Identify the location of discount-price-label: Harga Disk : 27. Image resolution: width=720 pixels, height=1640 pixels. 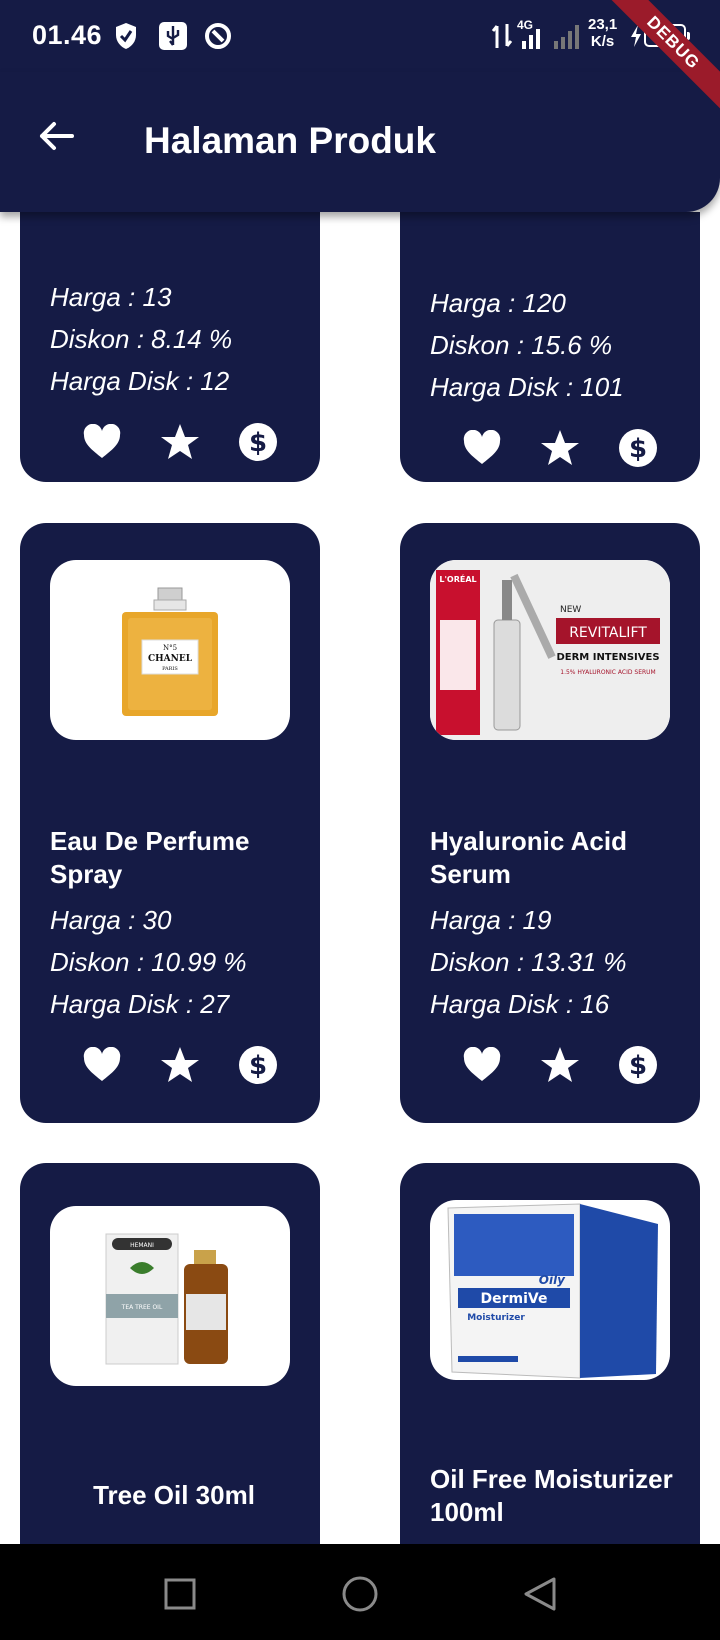
(140, 1004).